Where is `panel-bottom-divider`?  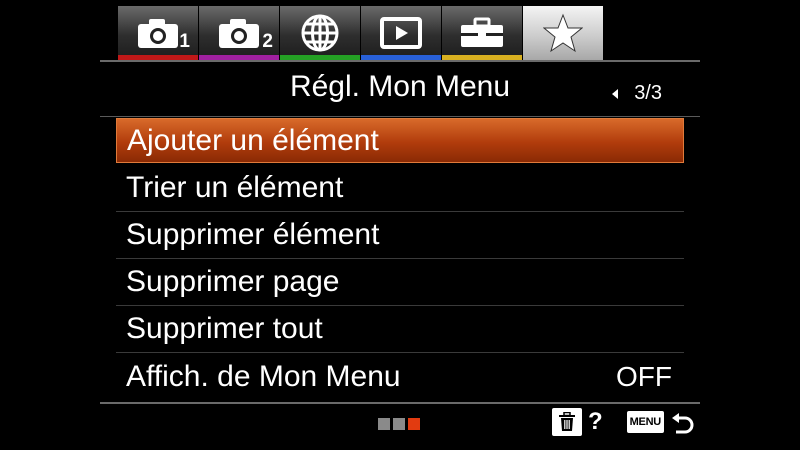 panel-bottom-divider is located at coordinates (400, 403).